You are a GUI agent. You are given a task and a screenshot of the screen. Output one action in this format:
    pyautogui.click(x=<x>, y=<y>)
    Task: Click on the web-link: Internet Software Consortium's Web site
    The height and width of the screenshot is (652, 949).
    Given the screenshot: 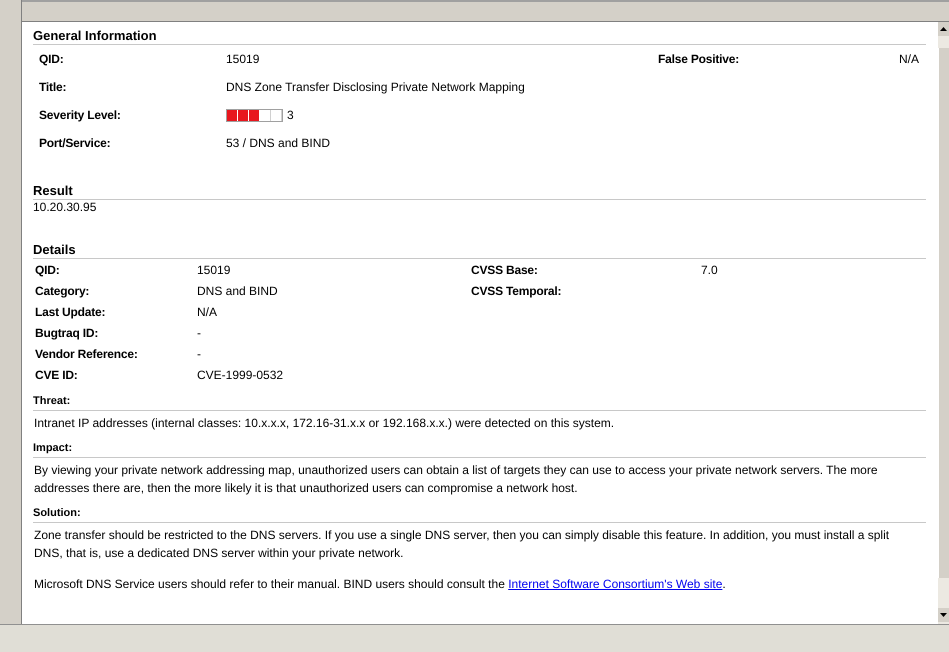 What is the action you would take?
    pyautogui.click(x=615, y=584)
    